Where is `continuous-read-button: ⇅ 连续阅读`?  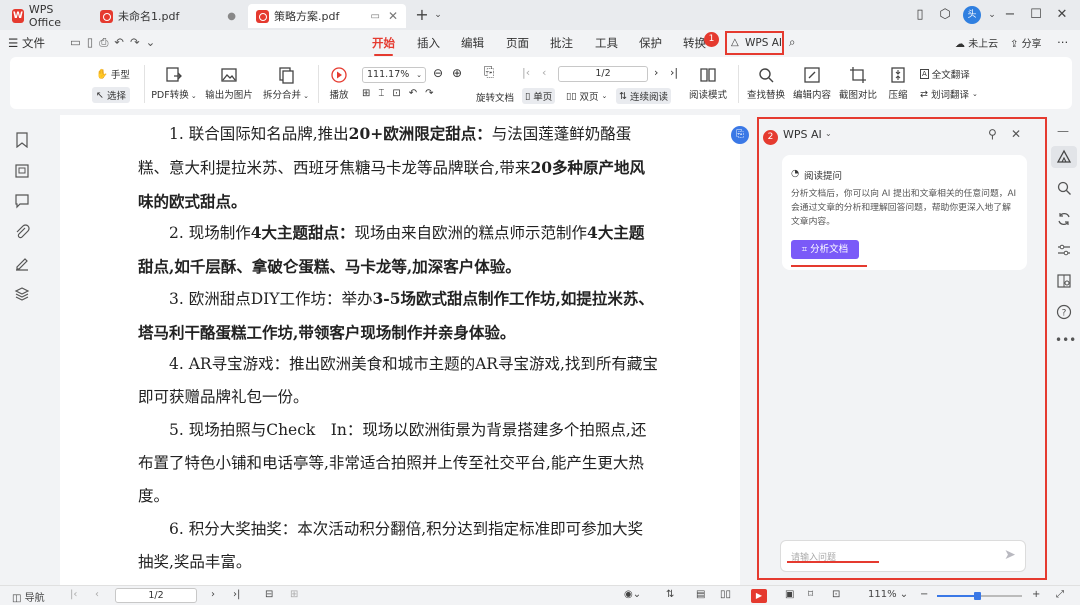
continuous-read-button: ⇅ 连续阅读 is located at coordinates (643, 96).